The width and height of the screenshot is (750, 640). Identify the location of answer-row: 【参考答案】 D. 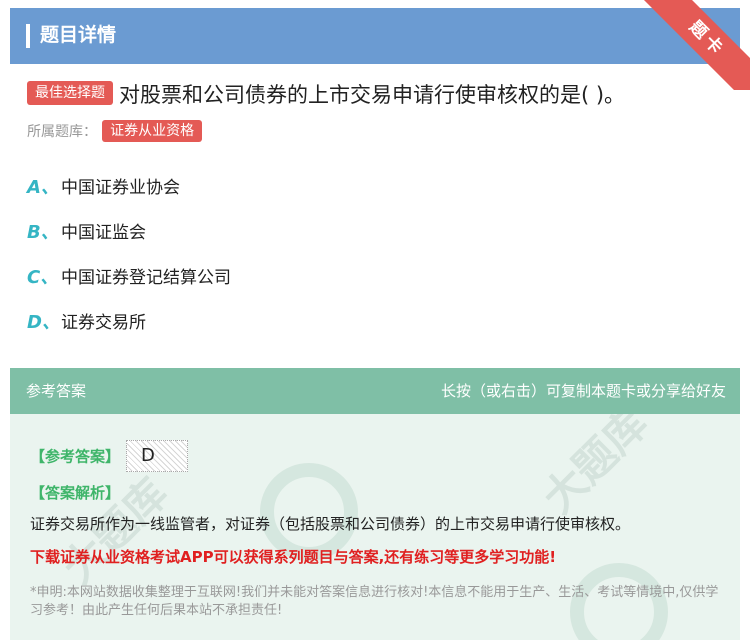
(109, 456).